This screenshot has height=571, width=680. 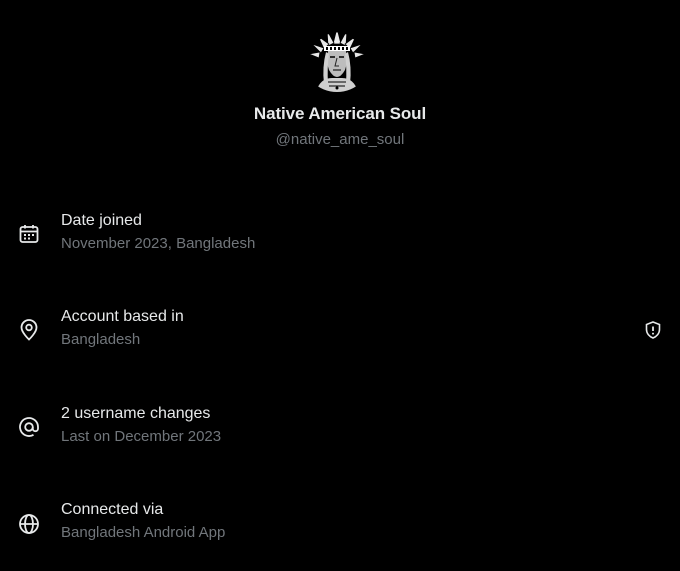 I want to click on display-name: Native American Soul, so click(x=340, y=113).